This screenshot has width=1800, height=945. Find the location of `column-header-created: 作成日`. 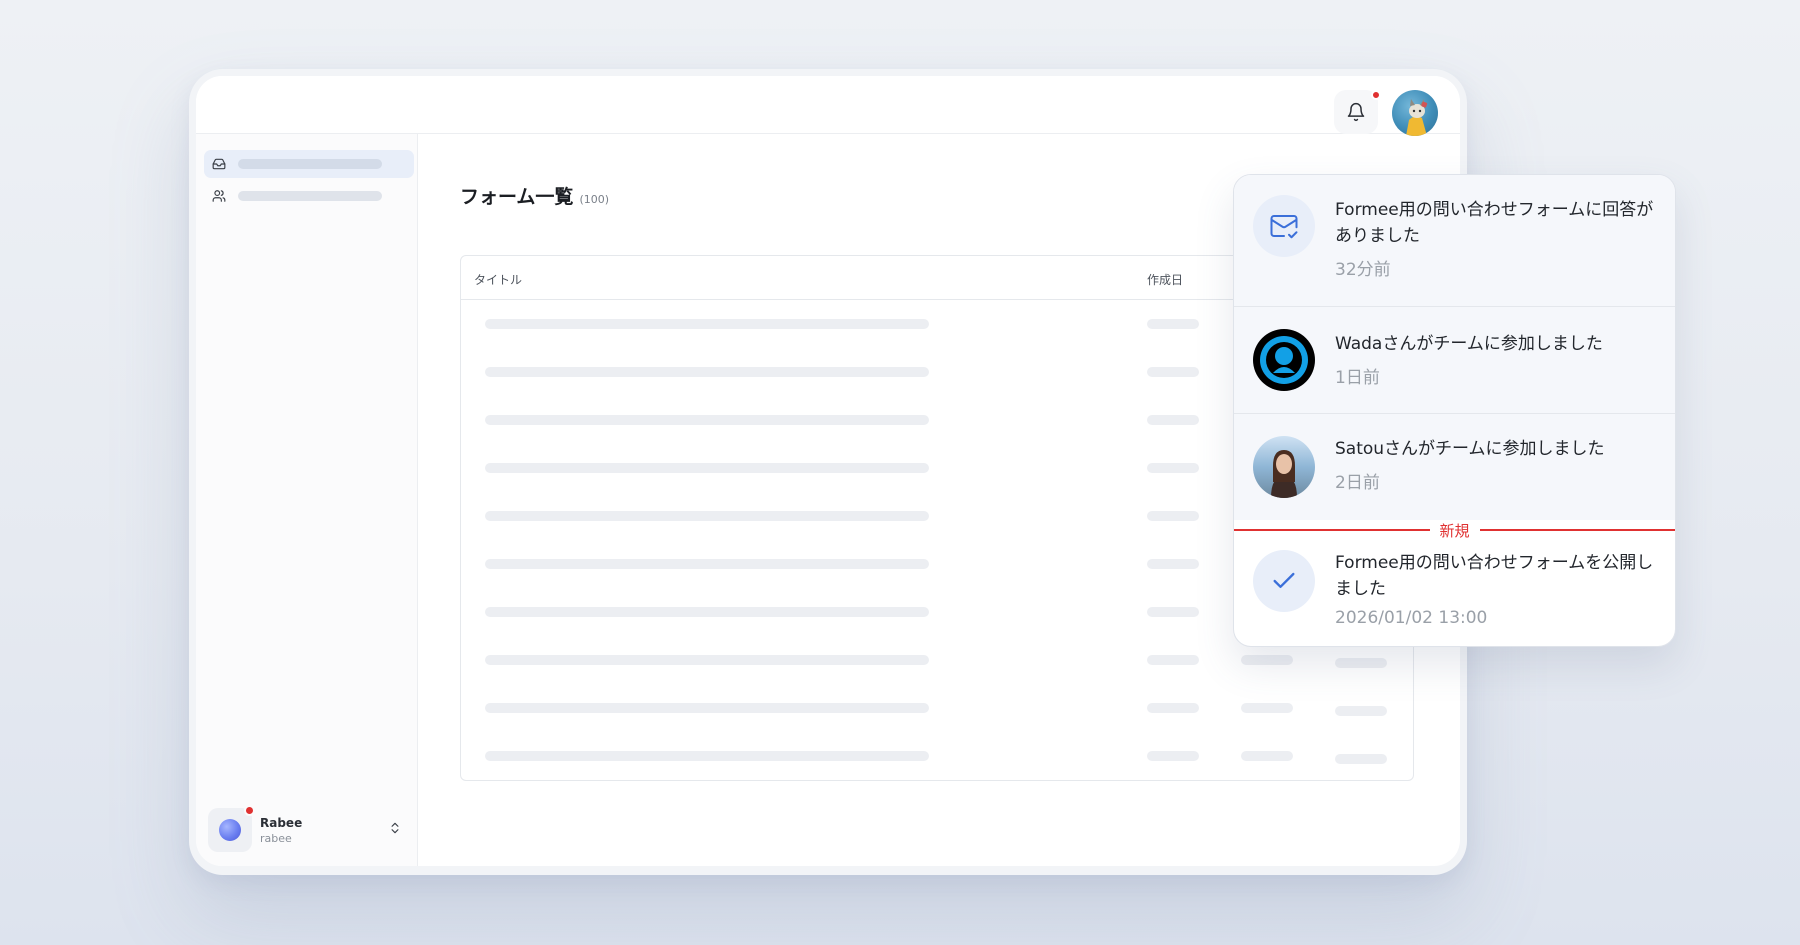

column-header-created: 作成日 is located at coordinates (1165, 279).